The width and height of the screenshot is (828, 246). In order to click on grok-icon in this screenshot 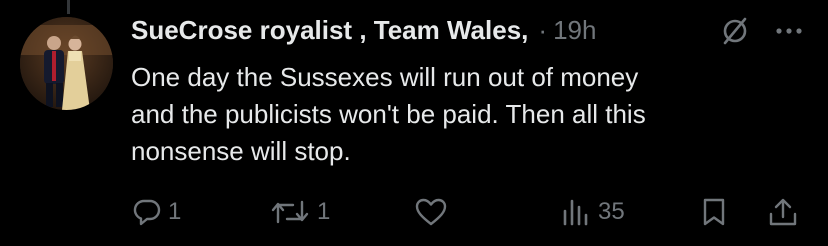, I will do `click(735, 31)`.